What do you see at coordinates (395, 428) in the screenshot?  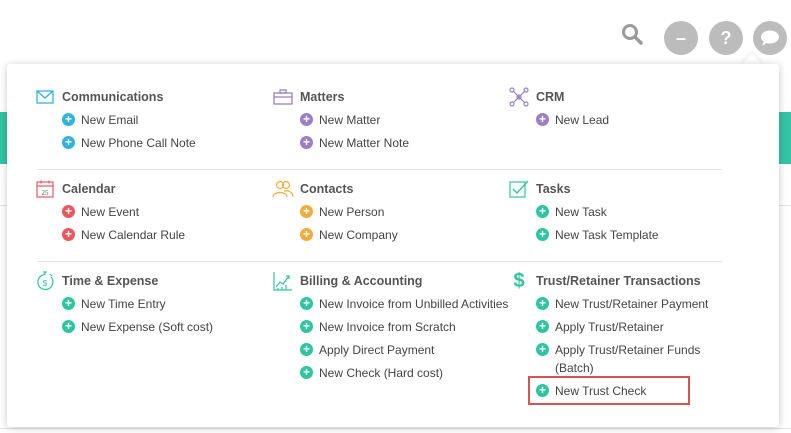 I see `background-divider` at bounding box center [395, 428].